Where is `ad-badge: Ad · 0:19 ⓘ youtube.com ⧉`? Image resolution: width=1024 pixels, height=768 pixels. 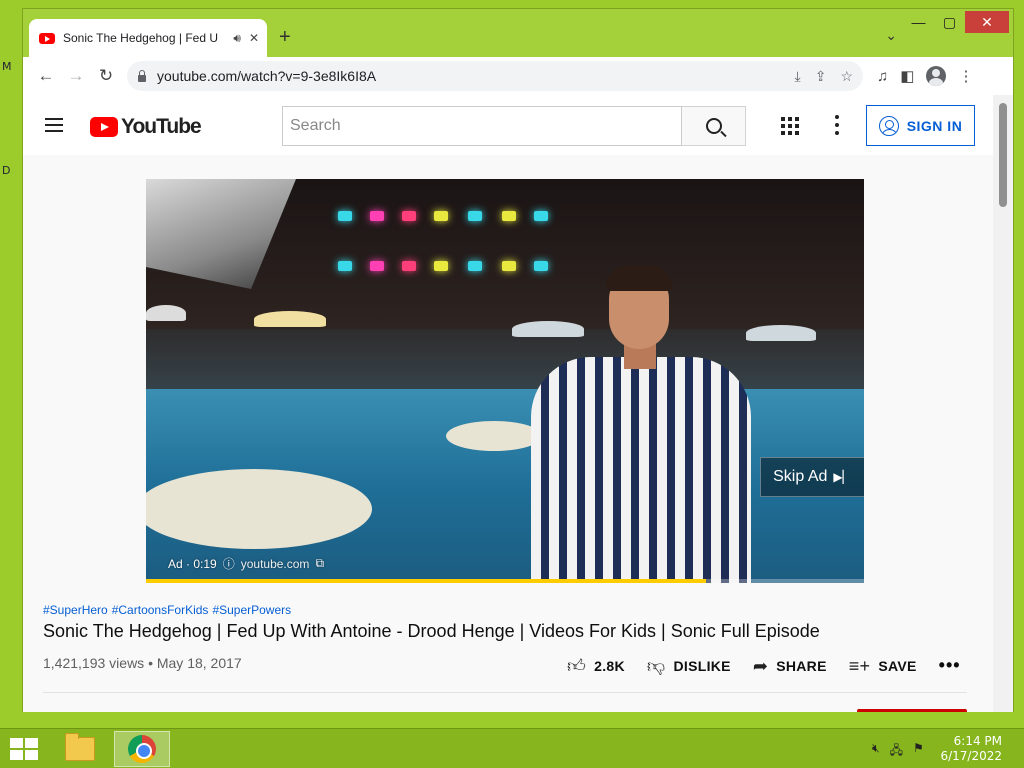 ad-badge: Ad · 0:19 ⓘ youtube.com ⧉ is located at coordinates (246, 563).